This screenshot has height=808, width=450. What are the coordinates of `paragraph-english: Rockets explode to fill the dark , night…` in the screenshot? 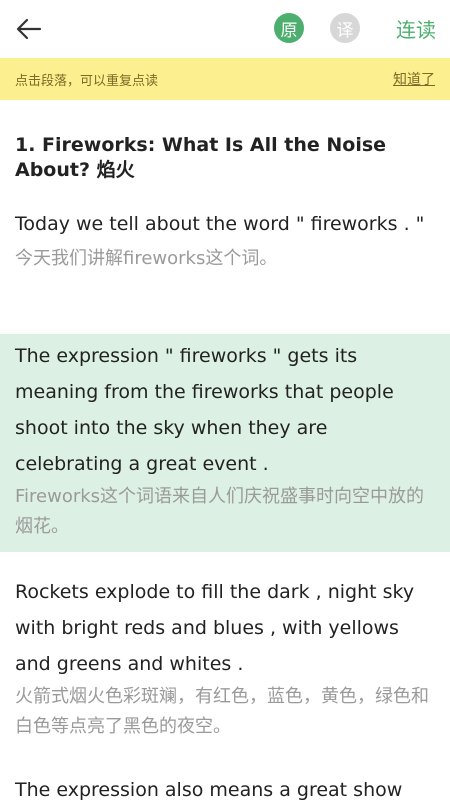 It's located at (215, 628).